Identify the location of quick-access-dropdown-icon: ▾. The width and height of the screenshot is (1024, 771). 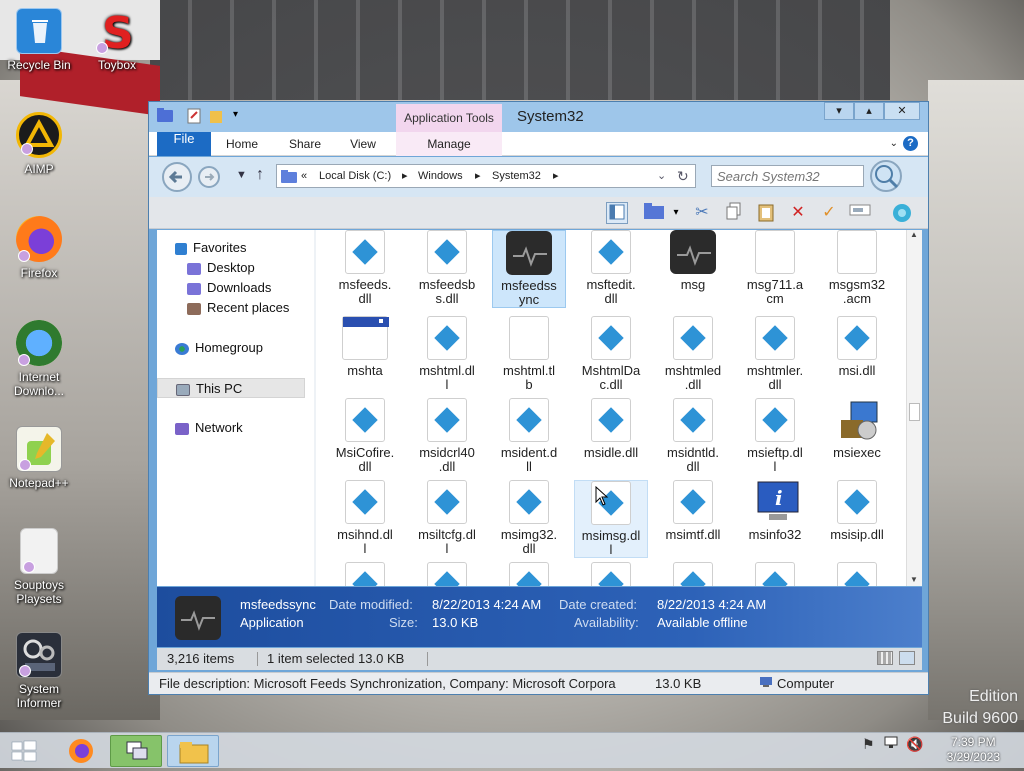
(235, 114).